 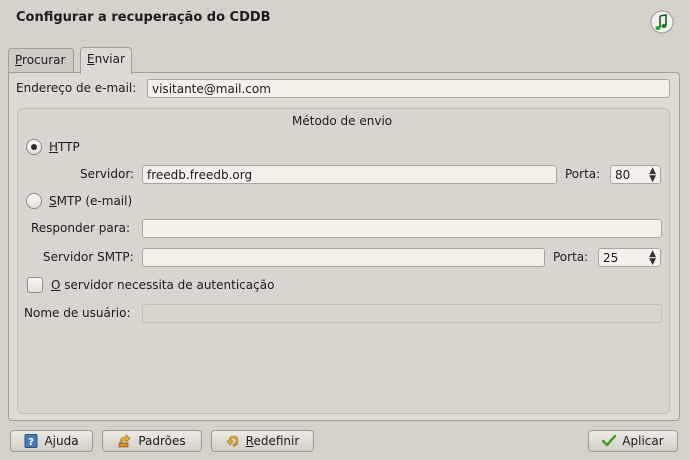 I want to click on auth-checkbox-label: O servidor necessita de autenticação, so click(x=162, y=285).